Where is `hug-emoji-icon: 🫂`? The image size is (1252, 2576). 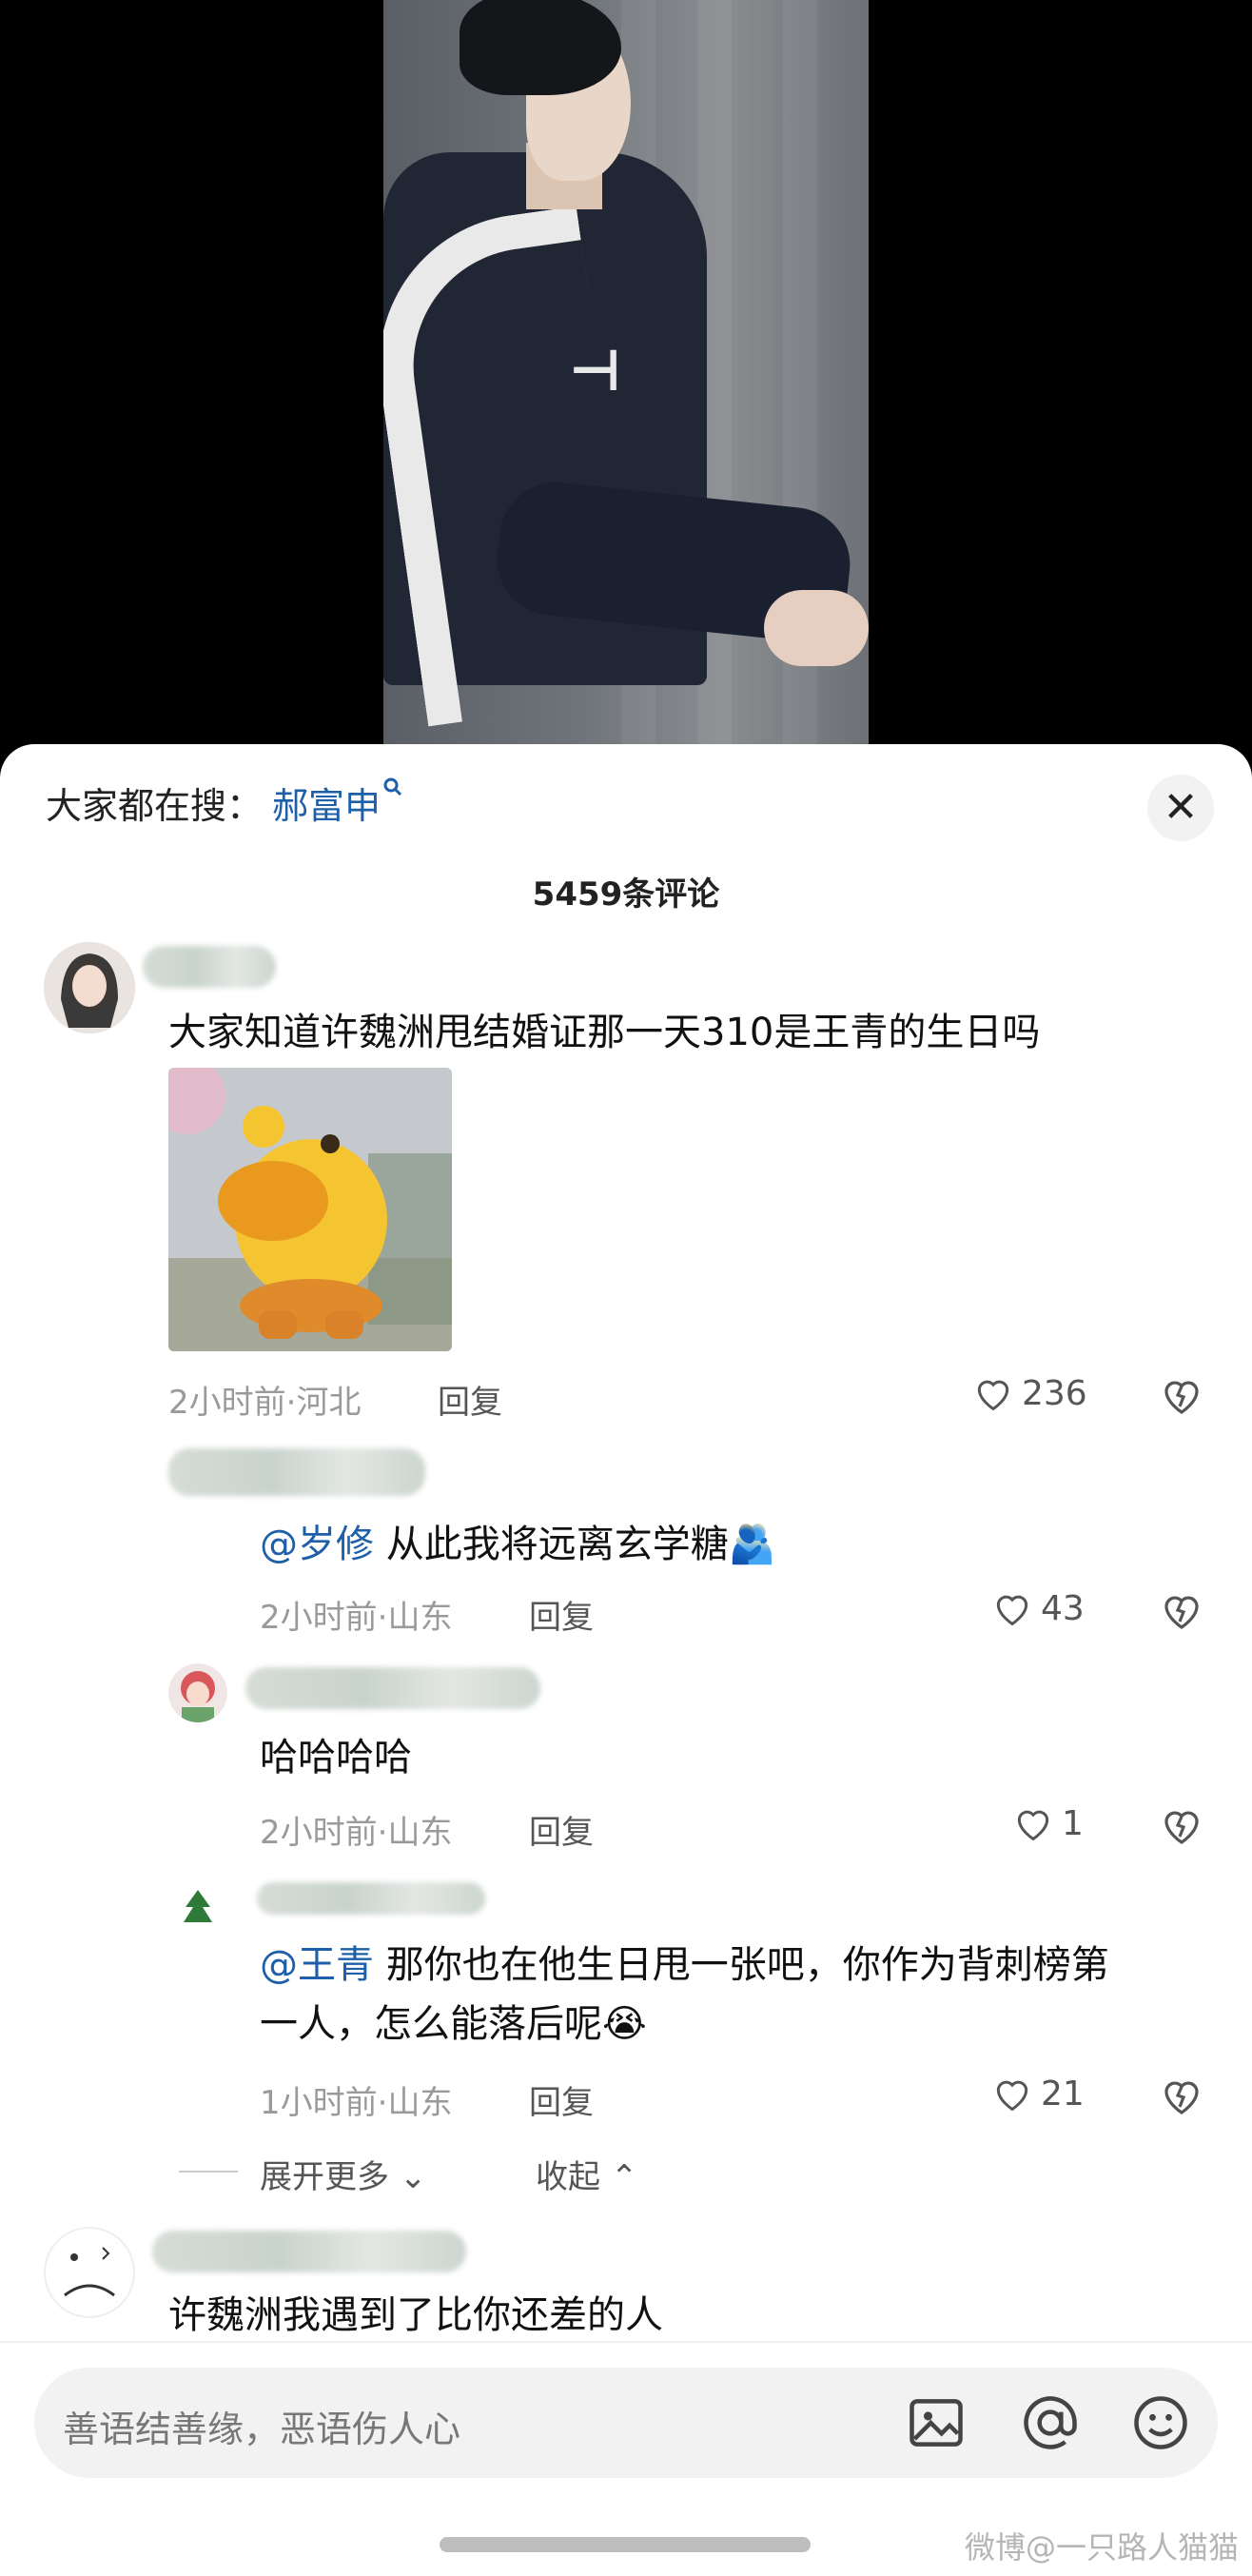 hug-emoji-icon: 🫂 is located at coordinates (752, 1544).